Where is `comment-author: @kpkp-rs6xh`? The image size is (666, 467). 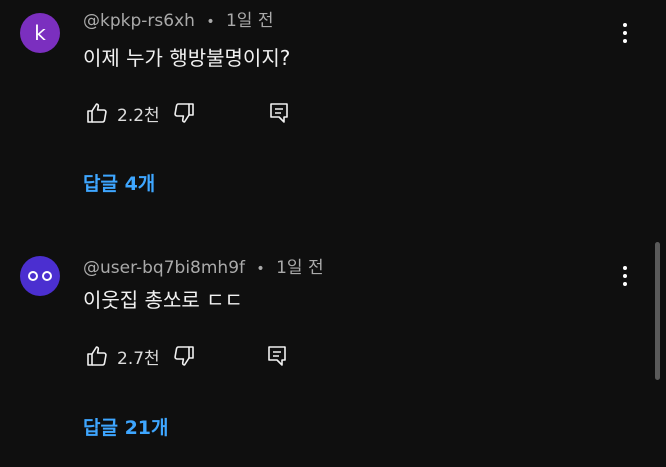 comment-author: @kpkp-rs6xh is located at coordinates (139, 21).